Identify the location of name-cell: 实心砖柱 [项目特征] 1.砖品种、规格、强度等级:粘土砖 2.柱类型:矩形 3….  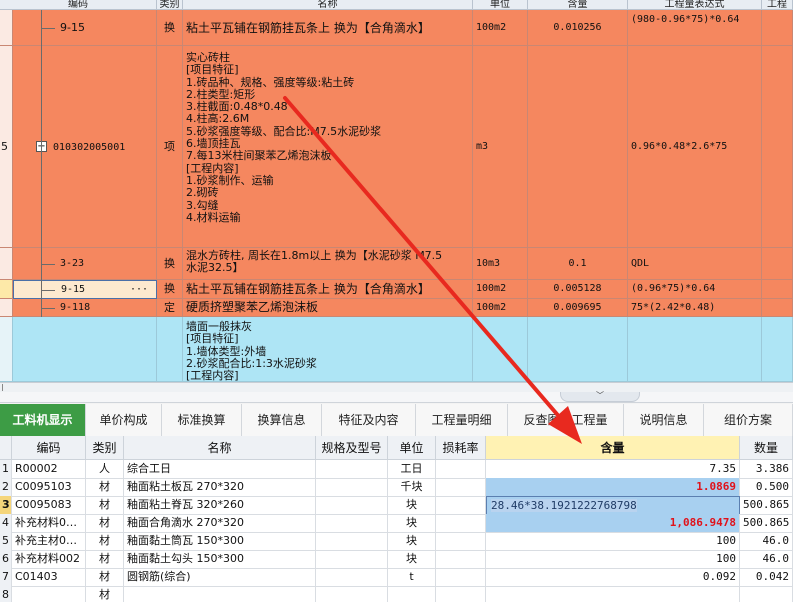
(328, 147).